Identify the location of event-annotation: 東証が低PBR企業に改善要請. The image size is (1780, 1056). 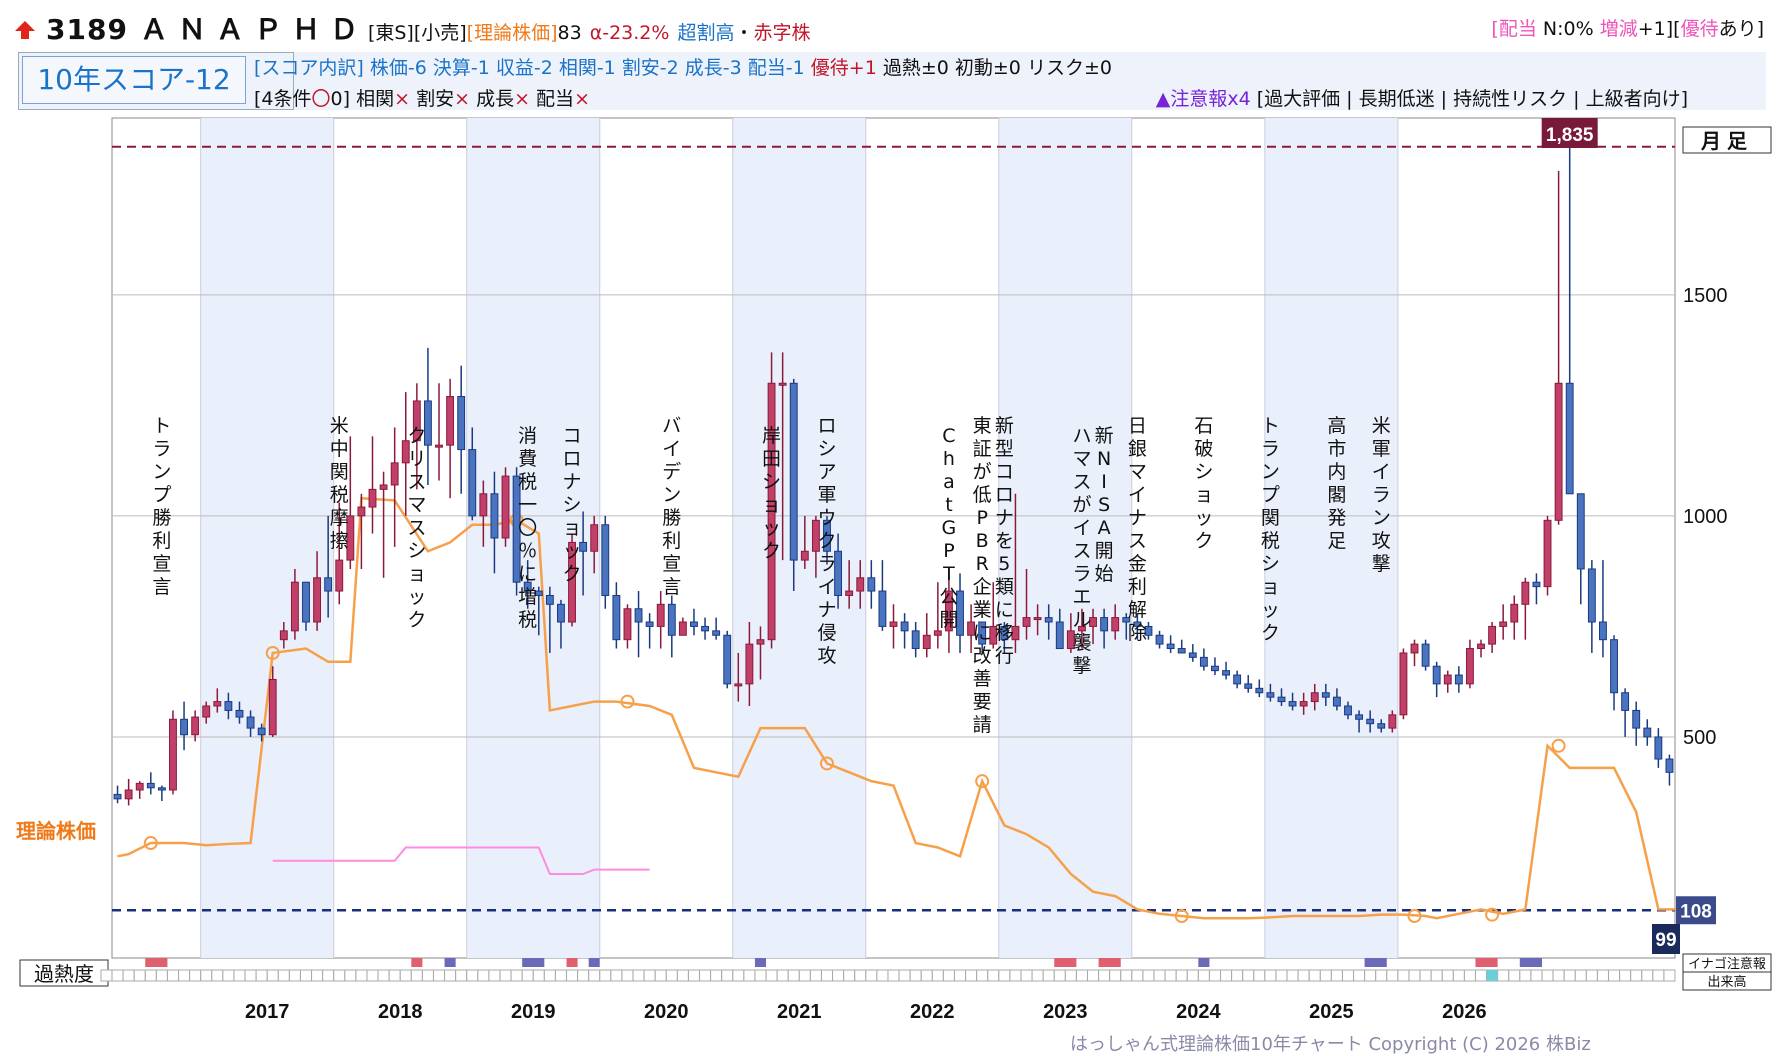
(982, 575).